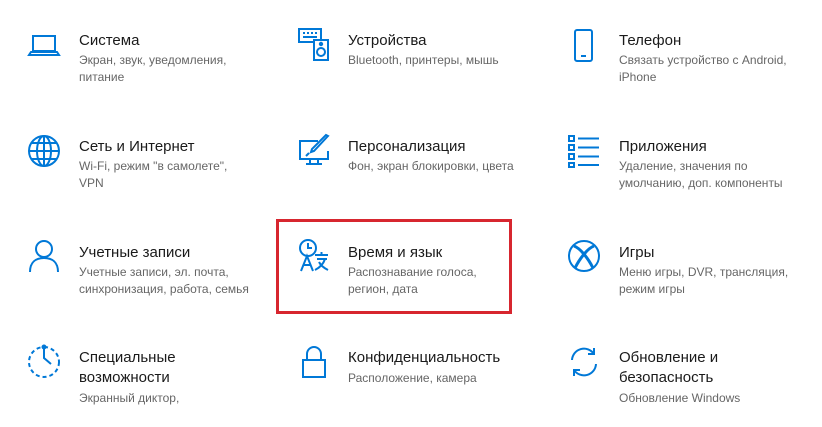 The image size is (822, 427). Describe the element at coordinates (584, 151) in the screenshot. I see `apps-list-icon` at that location.